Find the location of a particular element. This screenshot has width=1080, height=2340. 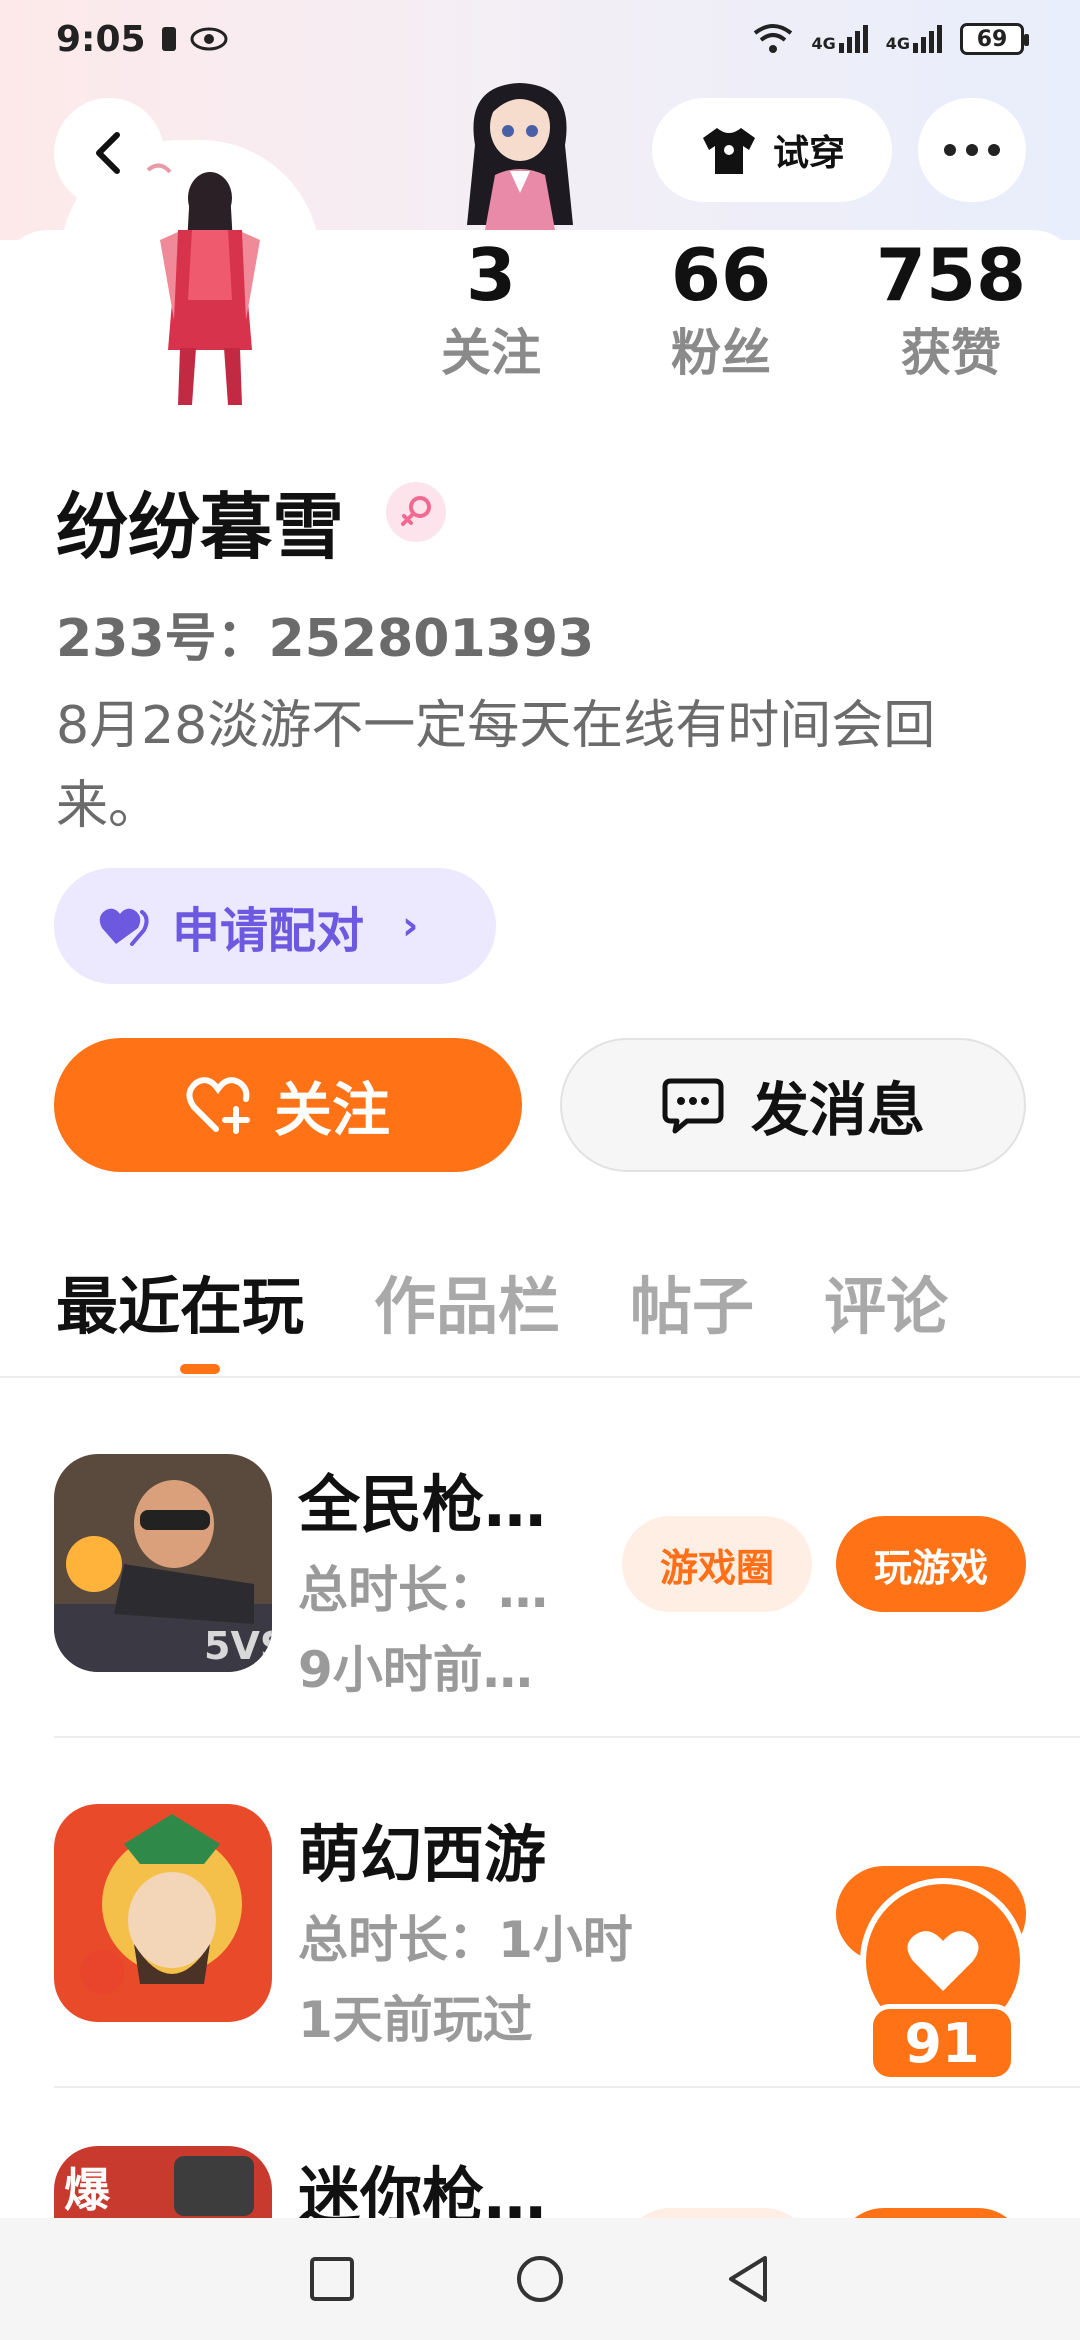

stat-likes: 758 获赞 is located at coordinates (951, 310).